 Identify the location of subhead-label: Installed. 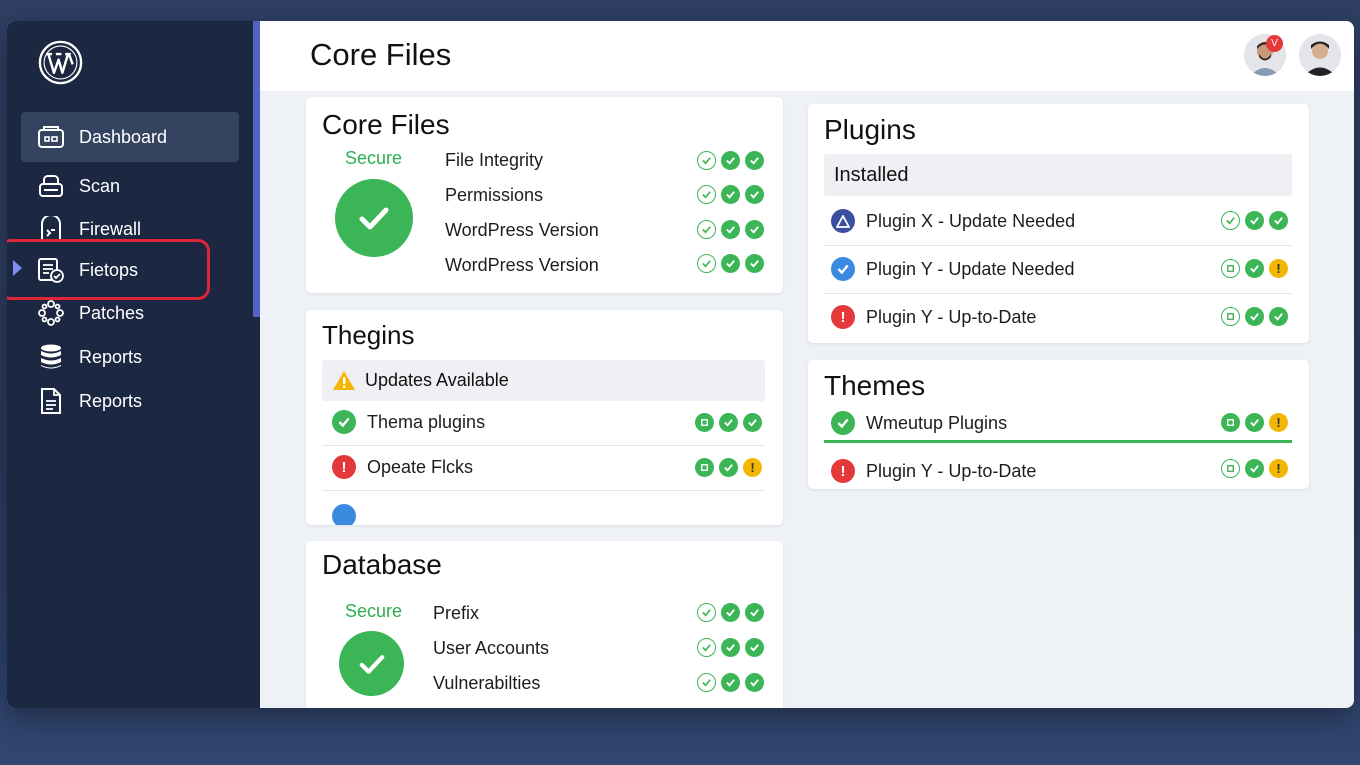
(871, 174).